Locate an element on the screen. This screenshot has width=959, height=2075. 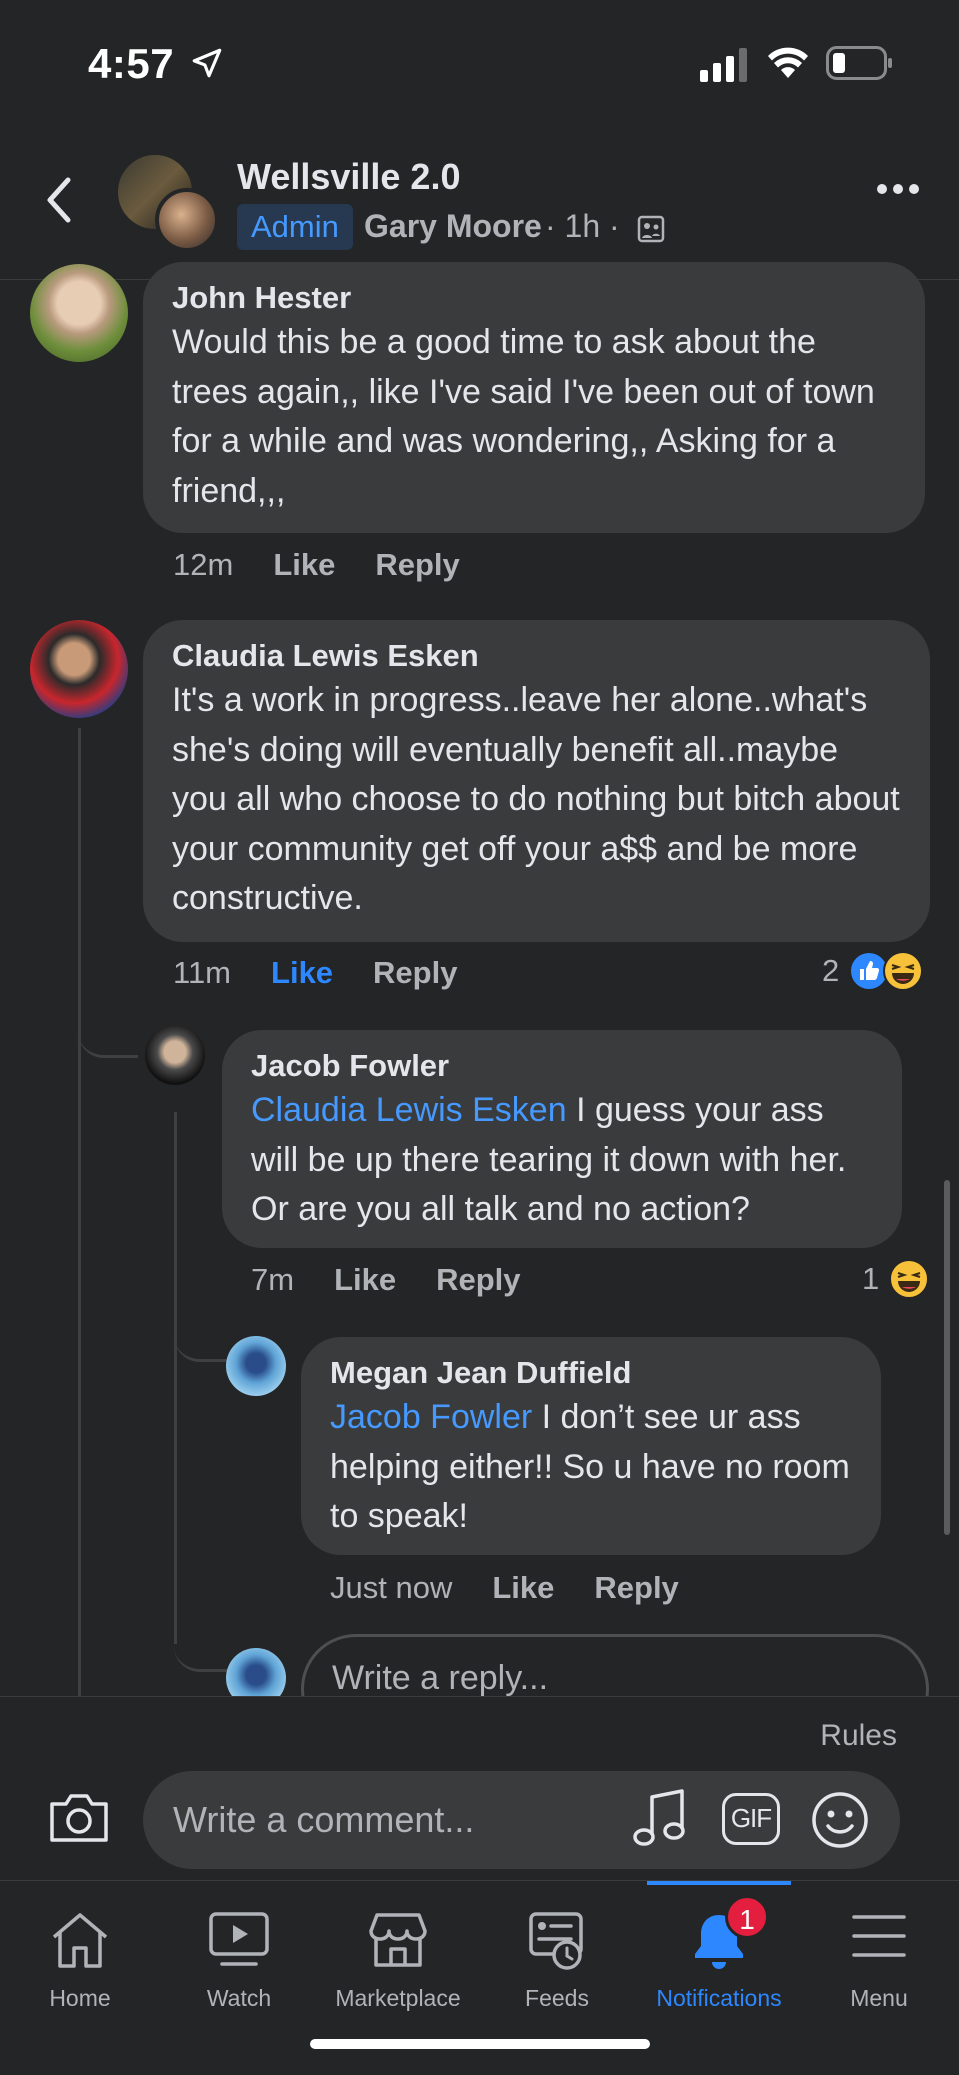
wifi-icon is located at coordinates (788, 62).